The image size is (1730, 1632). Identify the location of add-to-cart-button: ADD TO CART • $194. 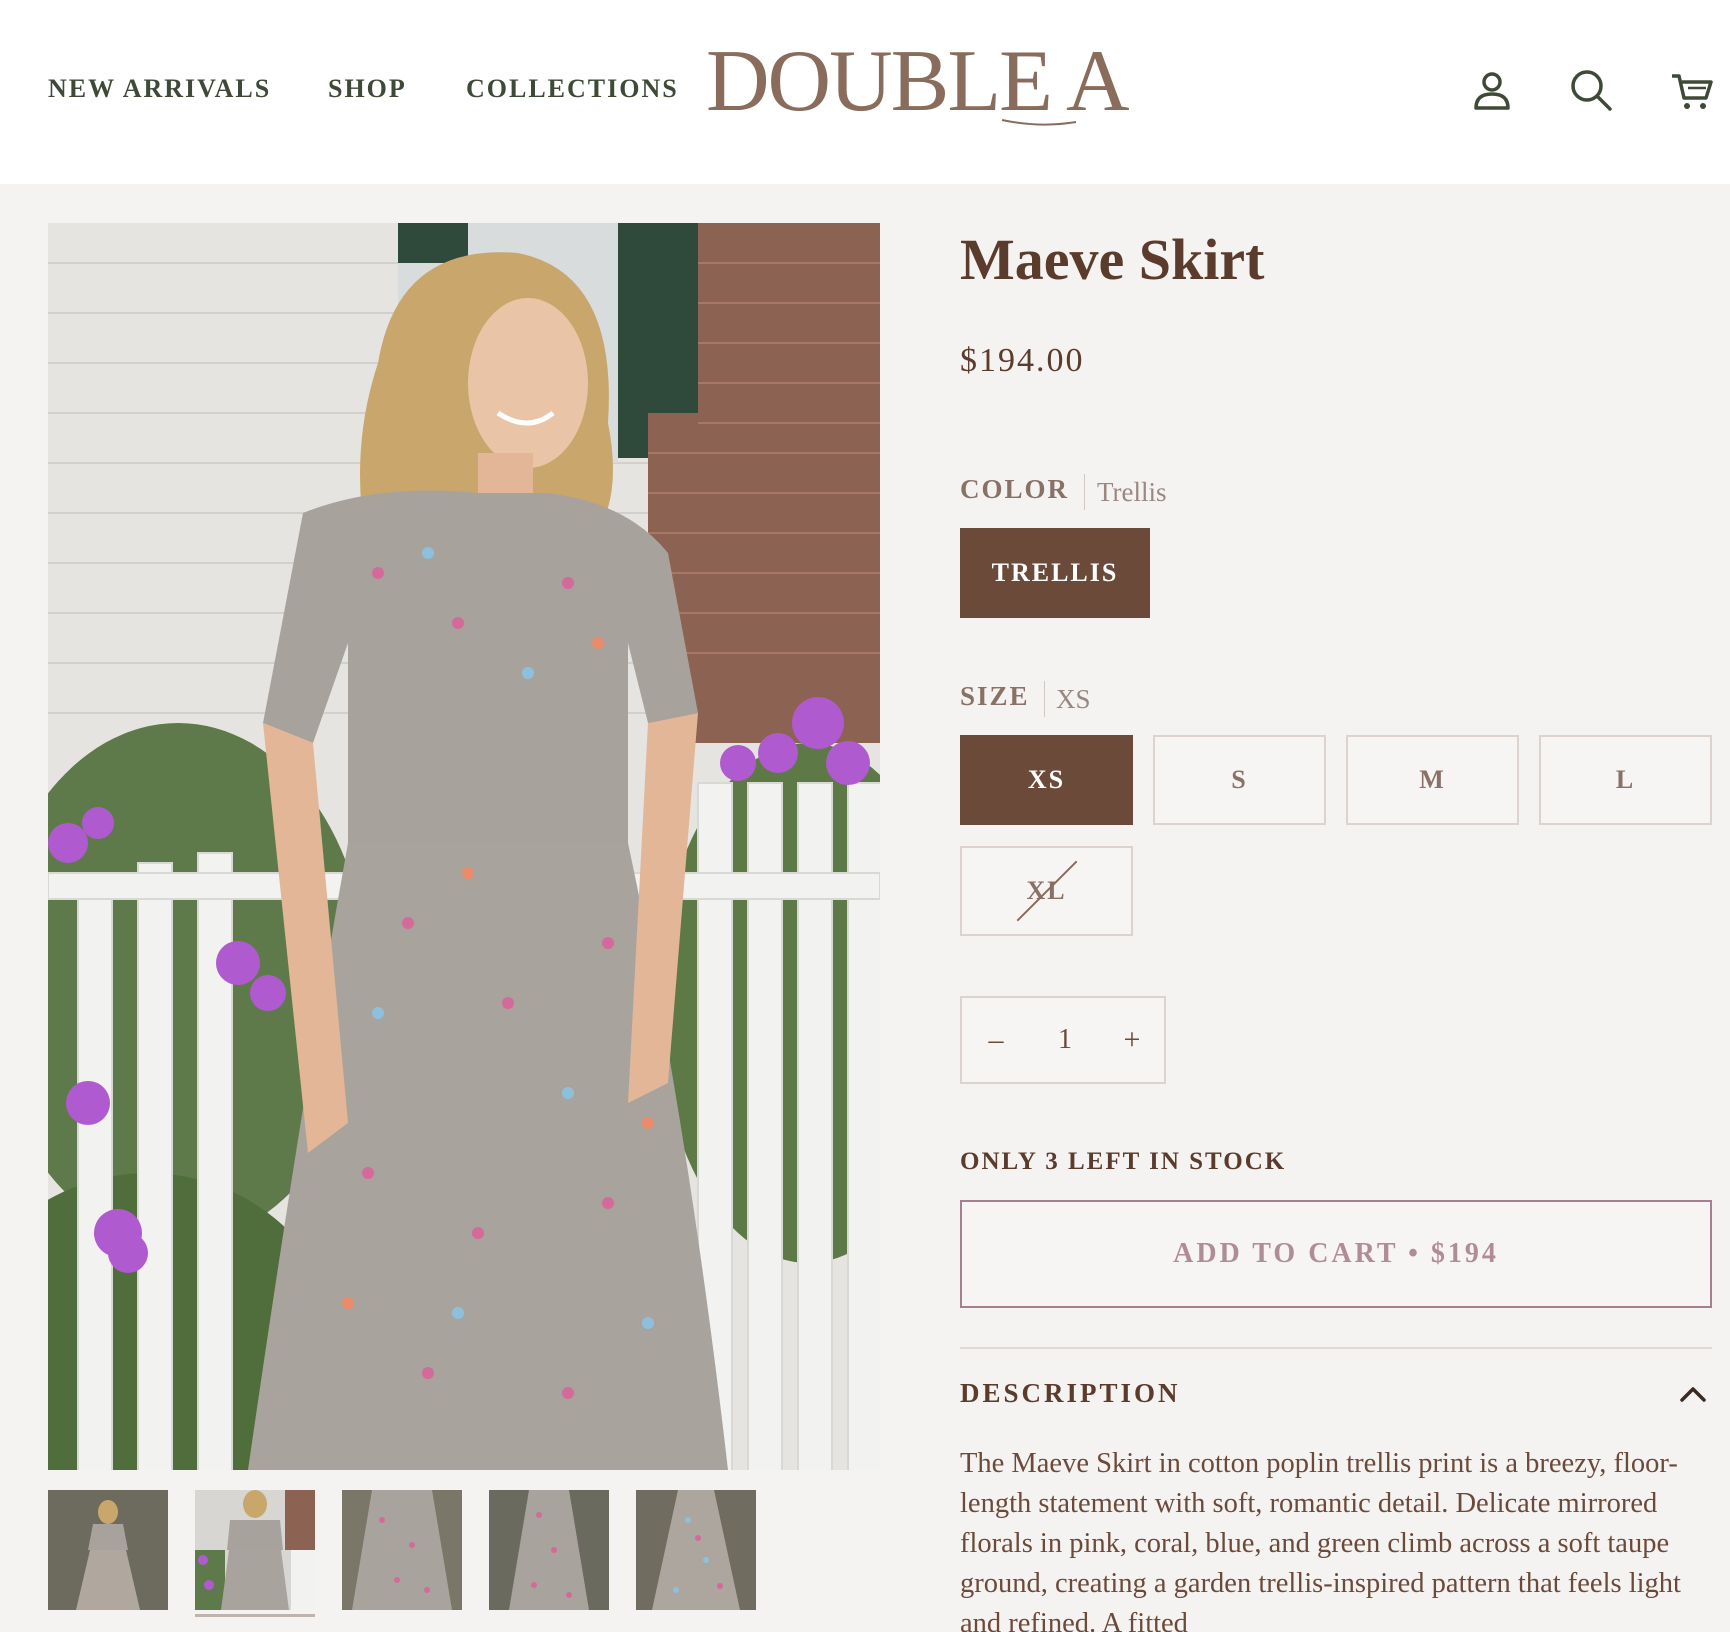
(1336, 1254).